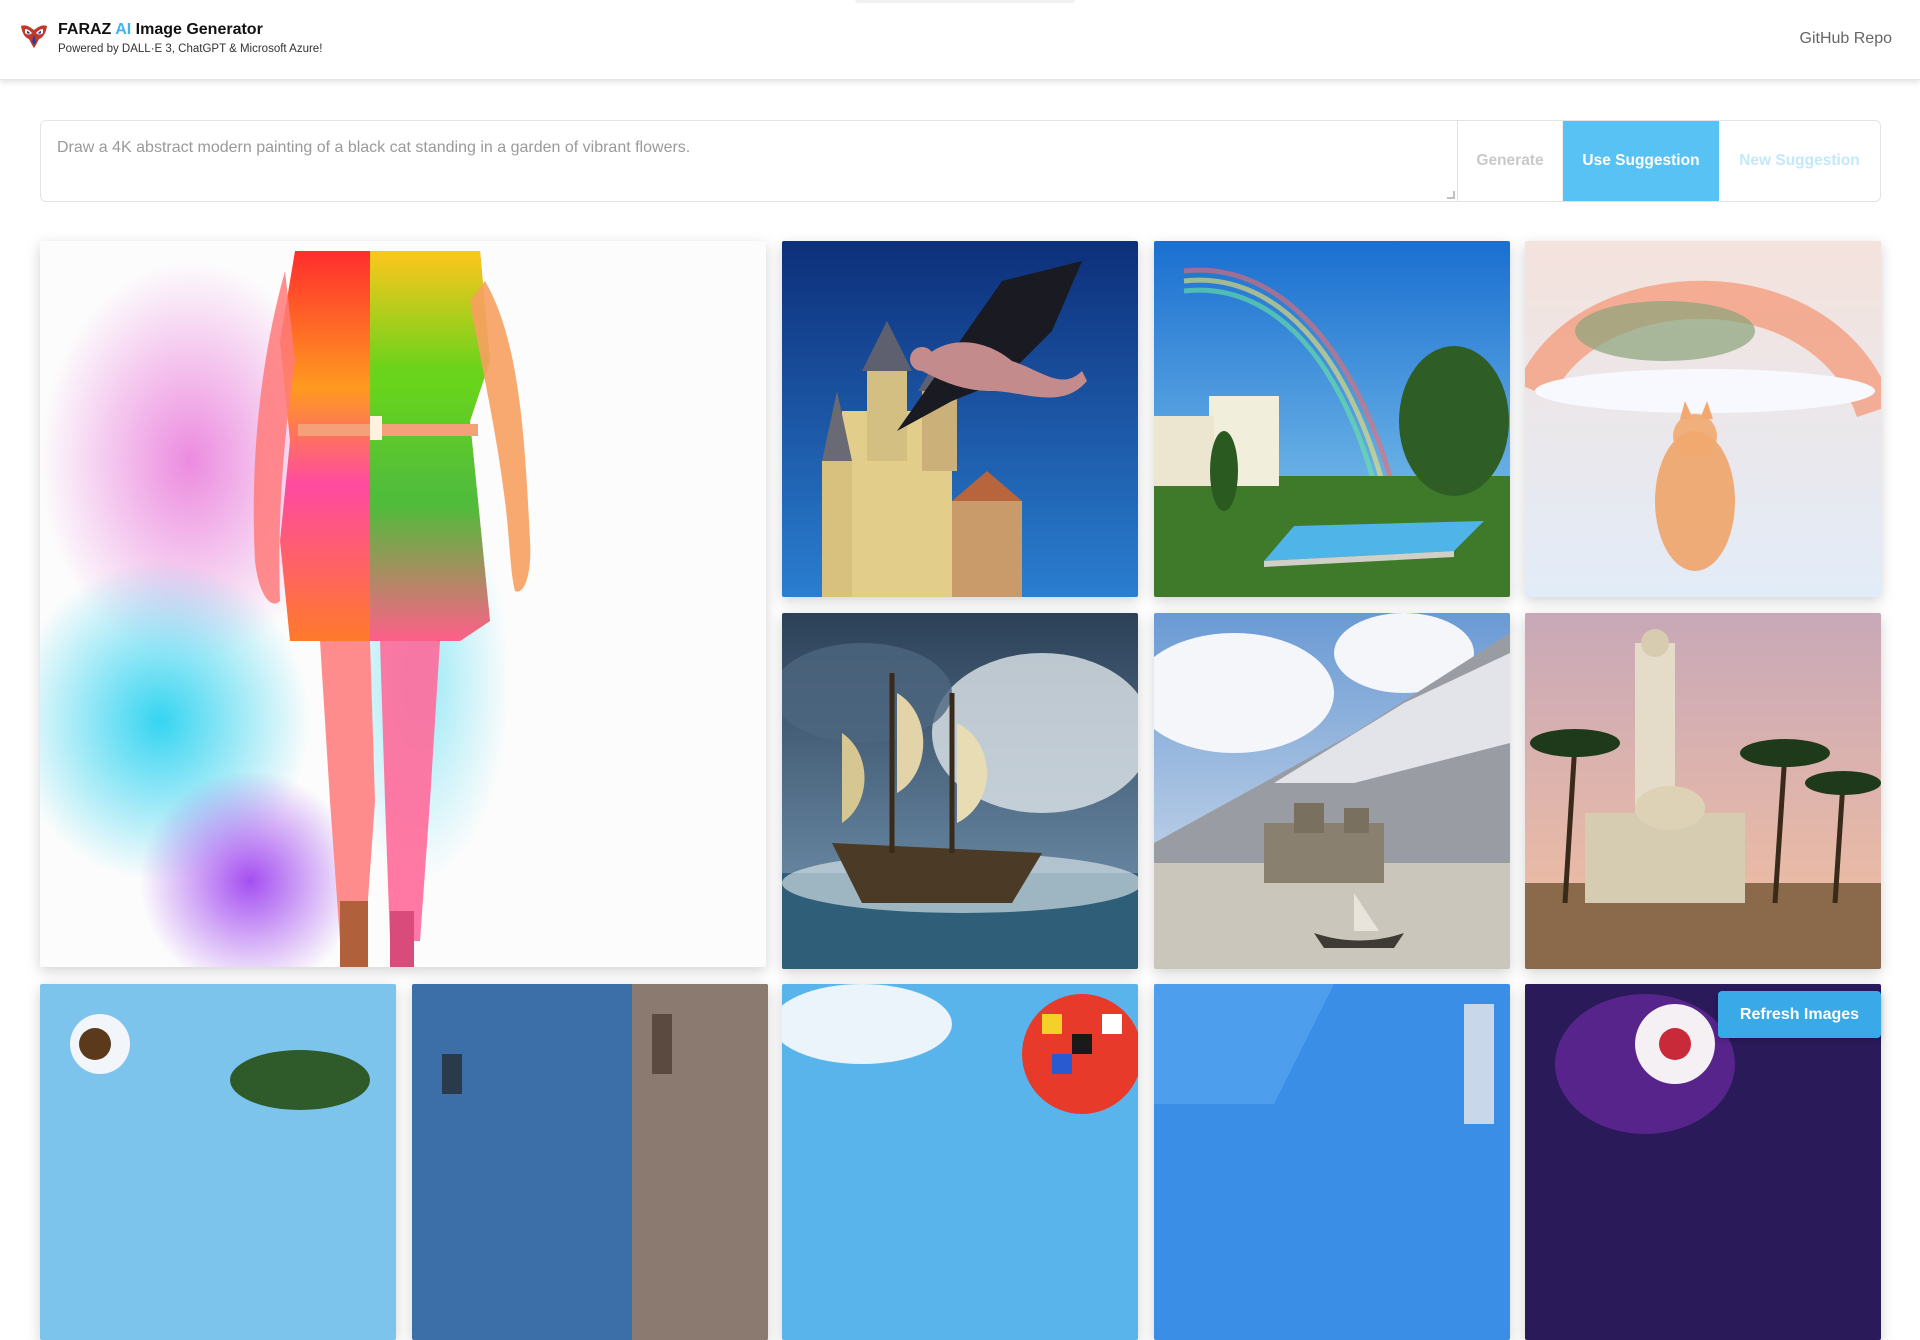 The height and width of the screenshot is (1340, 1920). I want to click on gallery-image-pirate-ship, so click(960, 791).